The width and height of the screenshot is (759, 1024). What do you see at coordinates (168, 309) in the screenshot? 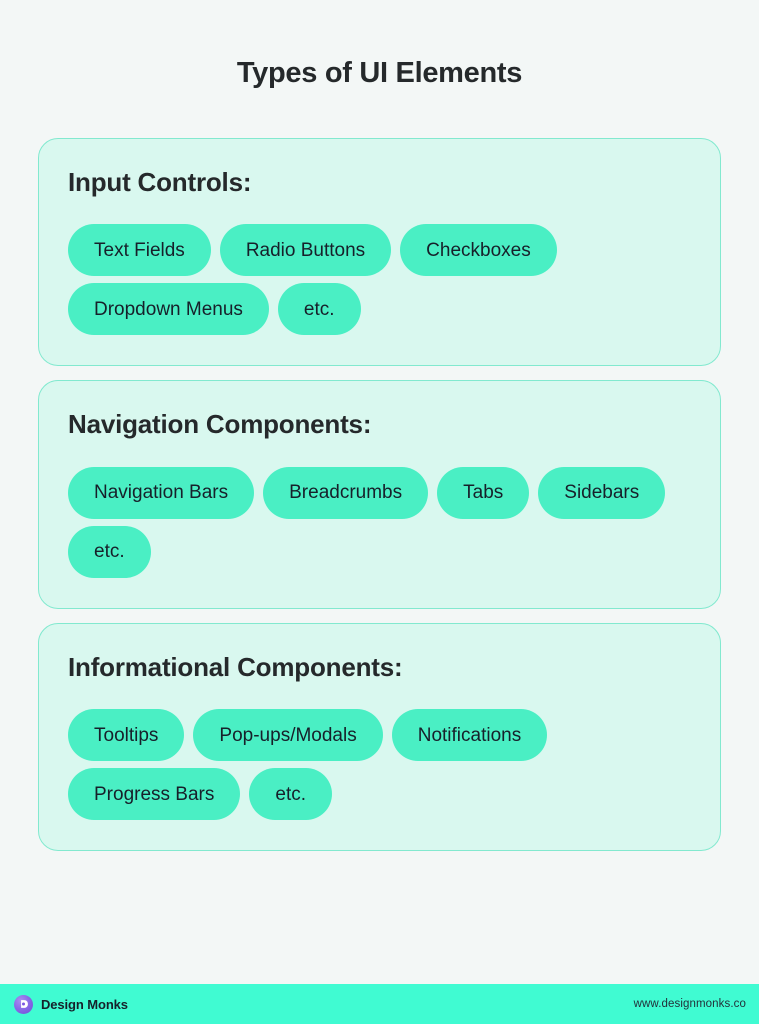
I see `pill-item: Dropdown Menus` at bounding box center [168, 309].